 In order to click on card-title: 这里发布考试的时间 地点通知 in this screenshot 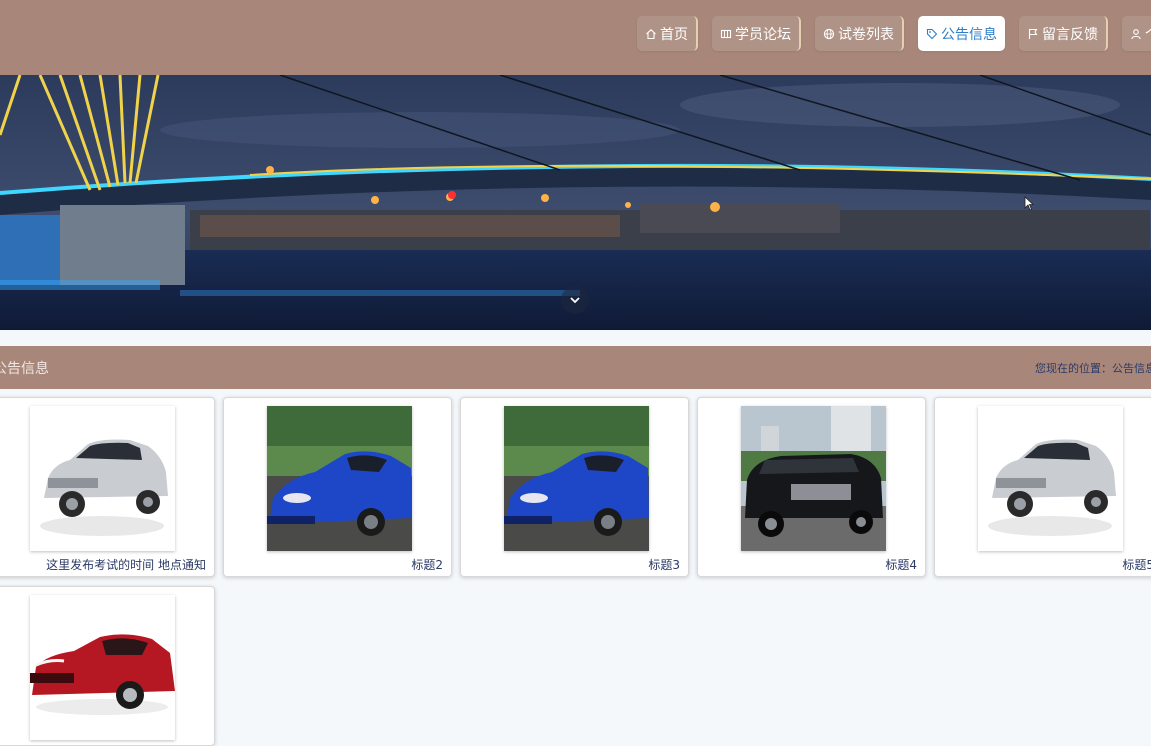, I will do `click(126, 564)`.